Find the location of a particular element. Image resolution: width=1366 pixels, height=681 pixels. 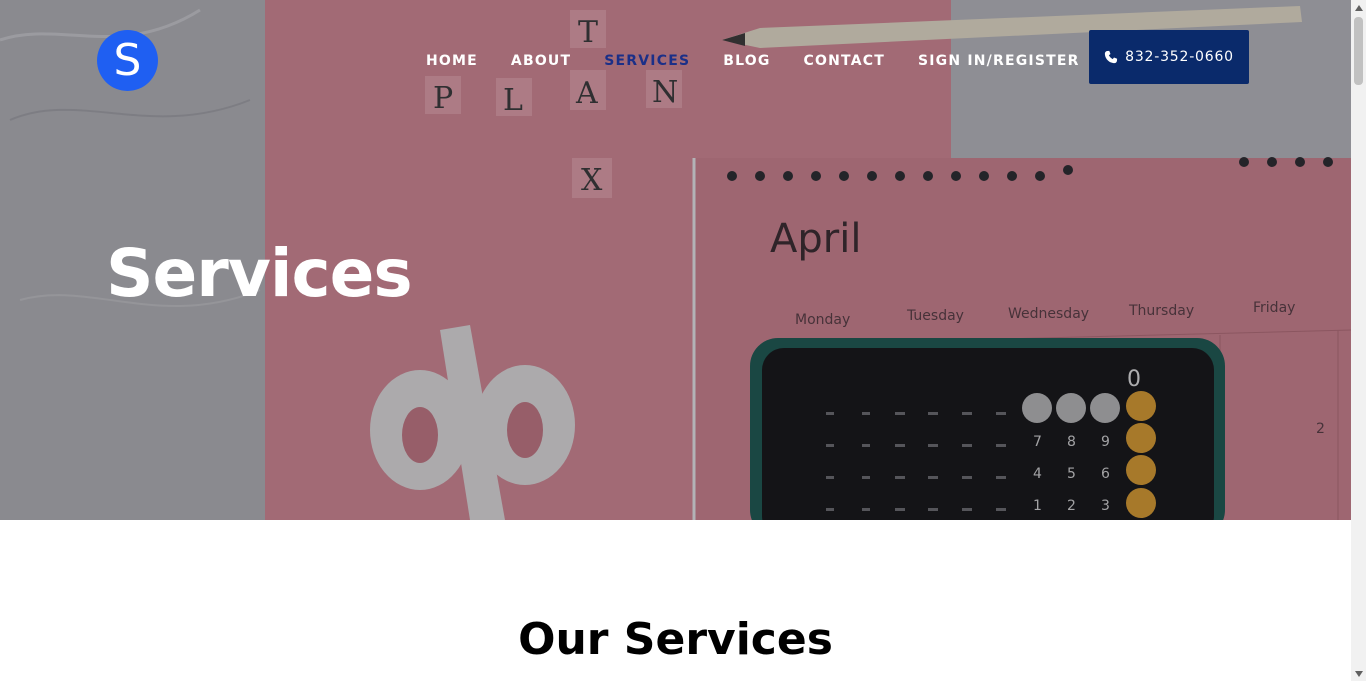

vertical-scrollbar is located at coordinates (1358, 340).